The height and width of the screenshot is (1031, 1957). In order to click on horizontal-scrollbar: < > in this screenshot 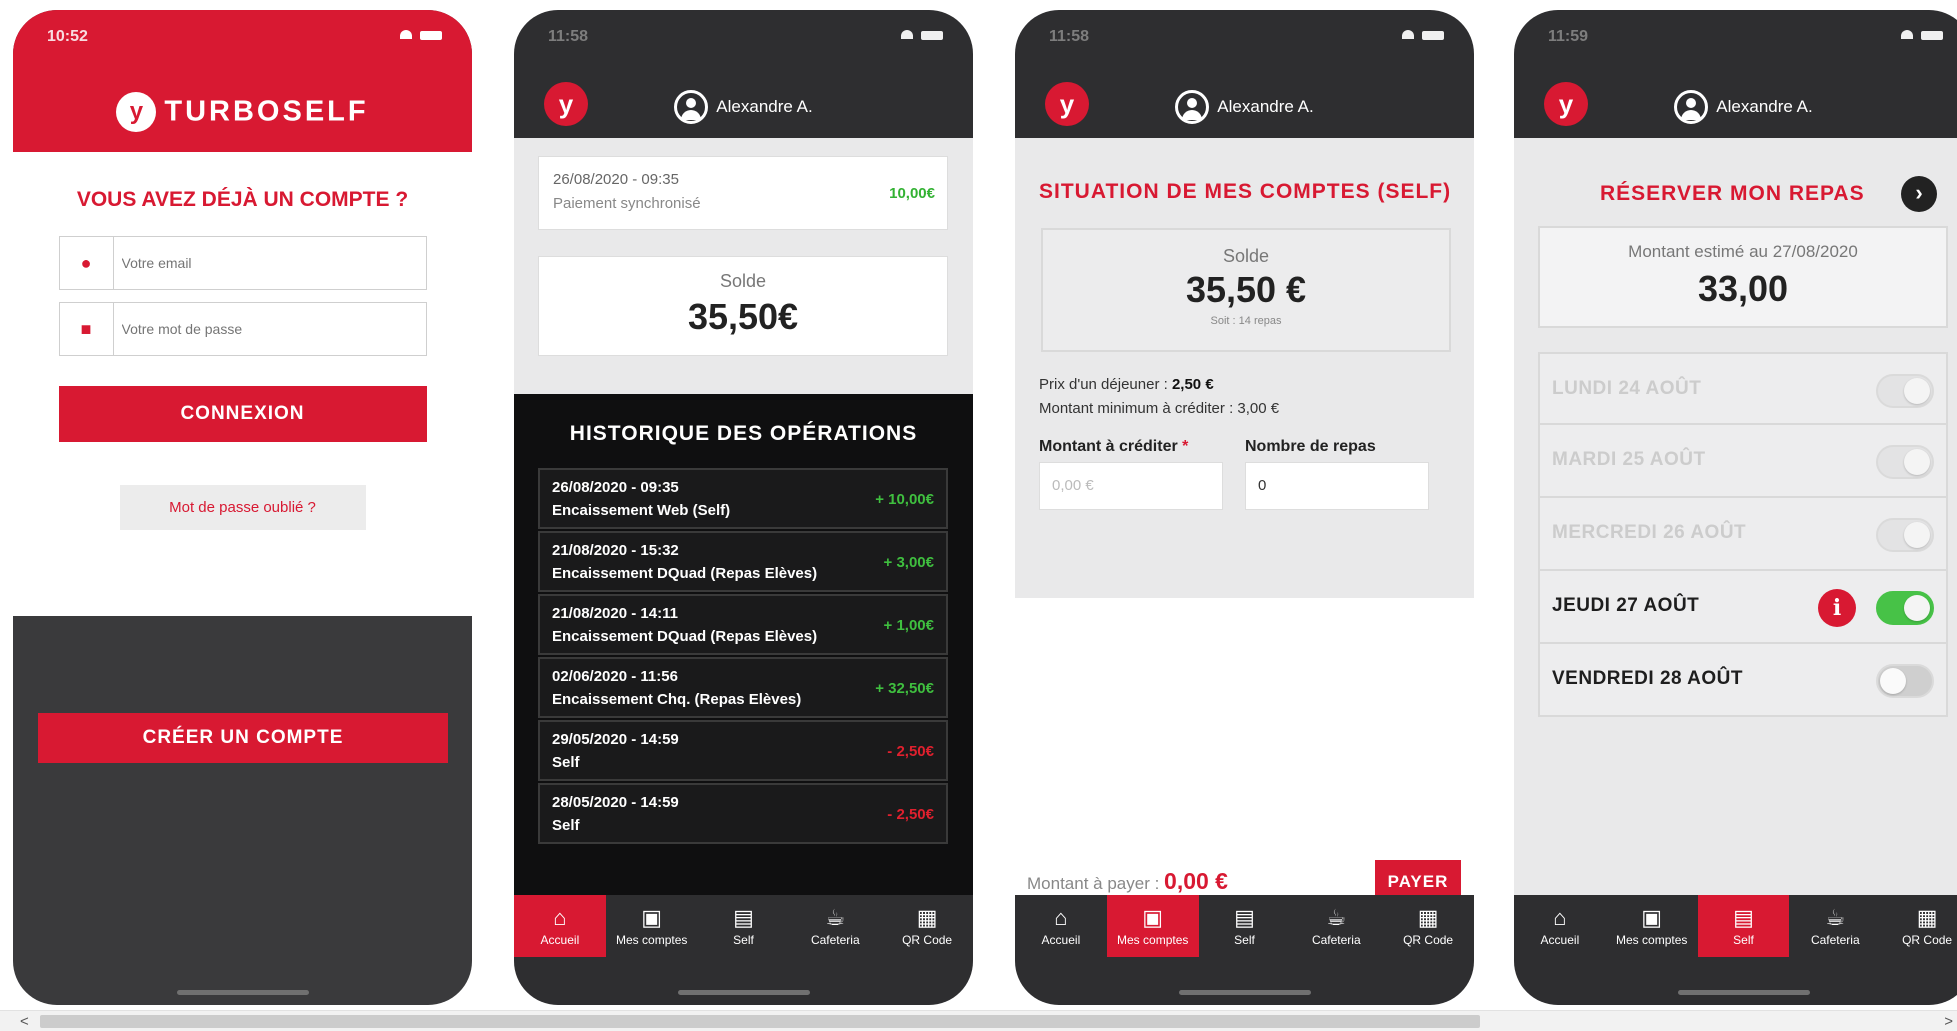, I will do `click(978, 1020)`.